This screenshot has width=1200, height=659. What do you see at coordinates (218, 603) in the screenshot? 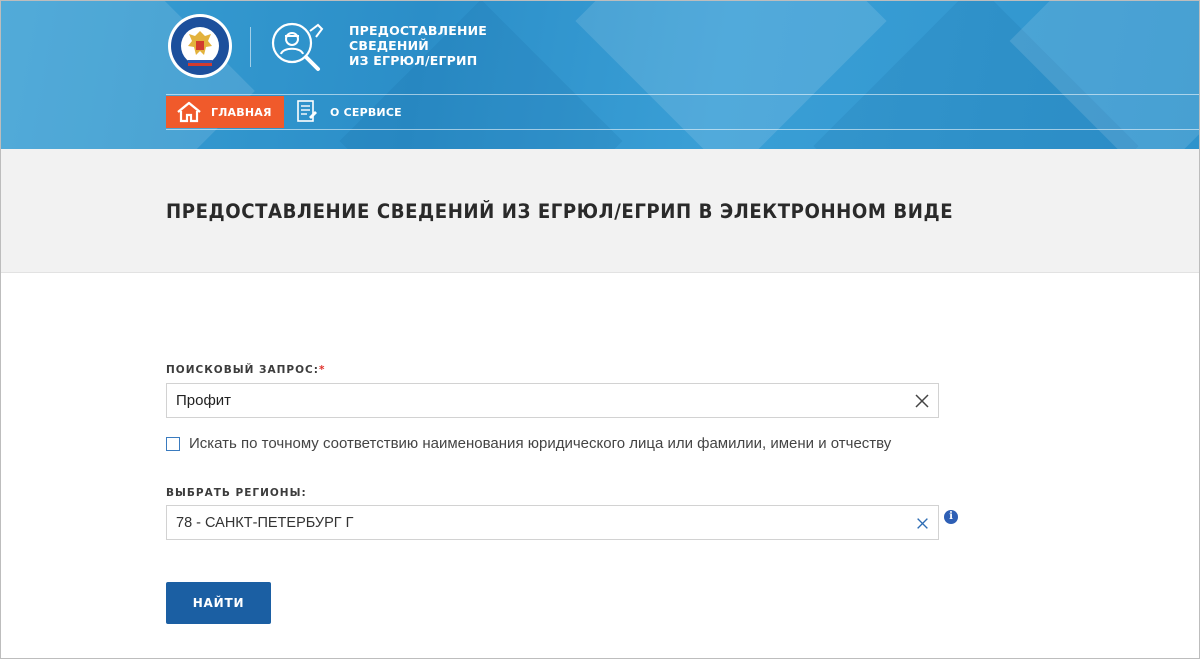
I see `find-button: НАЙТИ` at bounding box center [218, 603].